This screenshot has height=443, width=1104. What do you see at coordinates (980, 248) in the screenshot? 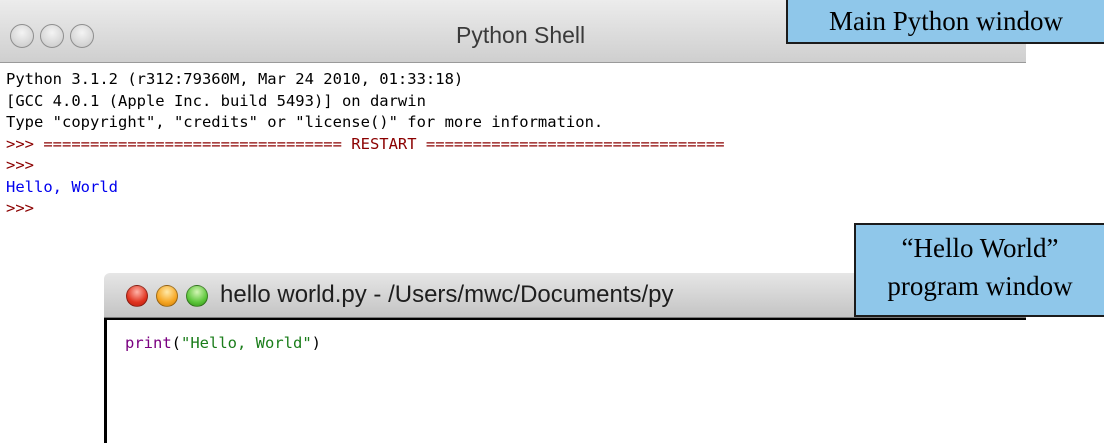
I see `hello-callout-line1: “Hello World”` at bounding box center [980, 248].